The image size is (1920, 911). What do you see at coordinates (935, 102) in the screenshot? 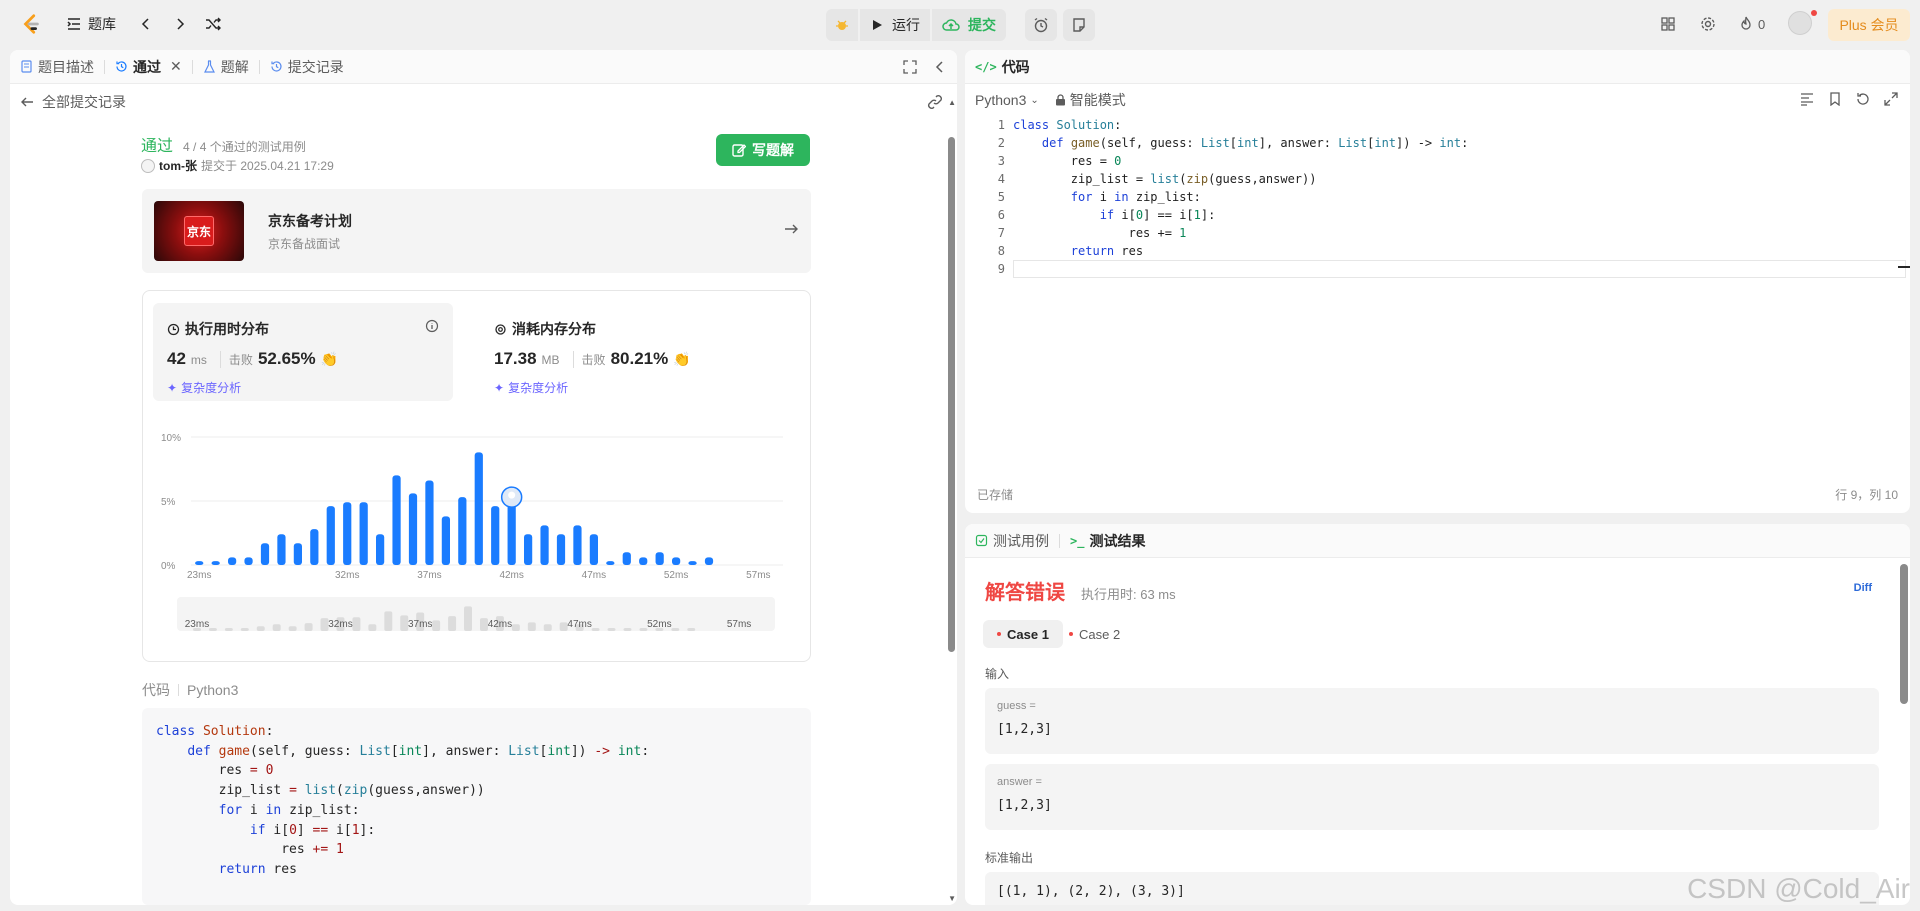
I see `link-icon` at bounding box center [935, 102].